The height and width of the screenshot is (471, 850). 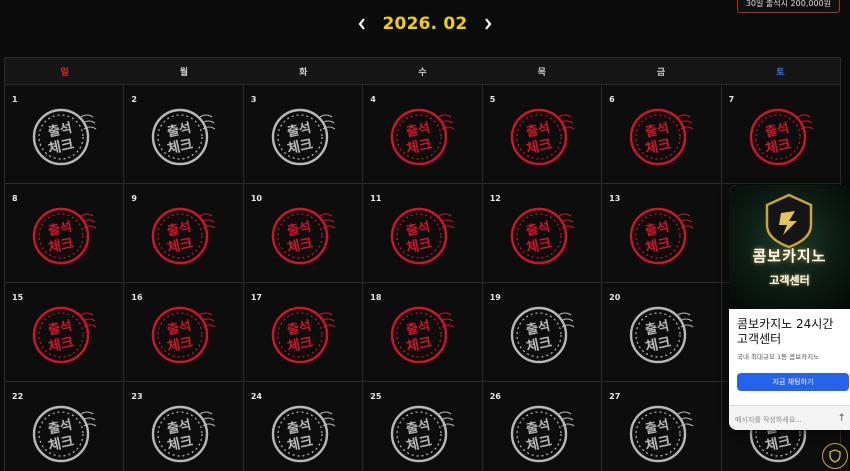 I want to click on calendar-day-cell: 20 출석 체크, so click(x=662, y=332).